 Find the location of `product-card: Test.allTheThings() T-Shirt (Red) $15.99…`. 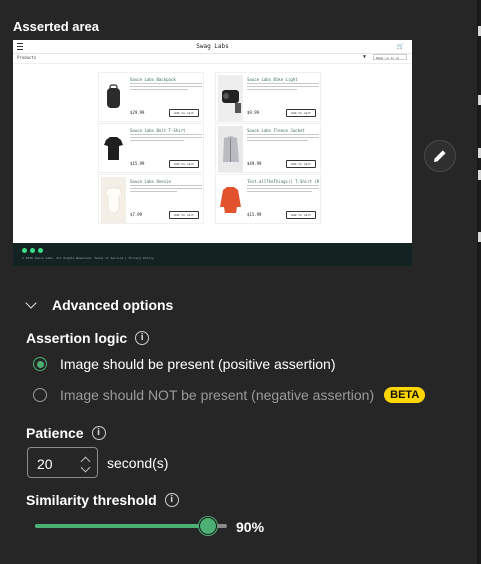

product-card: Test.allTheThings() T-Shirt (Red) $15.99… is located at coordinates (268, 199).